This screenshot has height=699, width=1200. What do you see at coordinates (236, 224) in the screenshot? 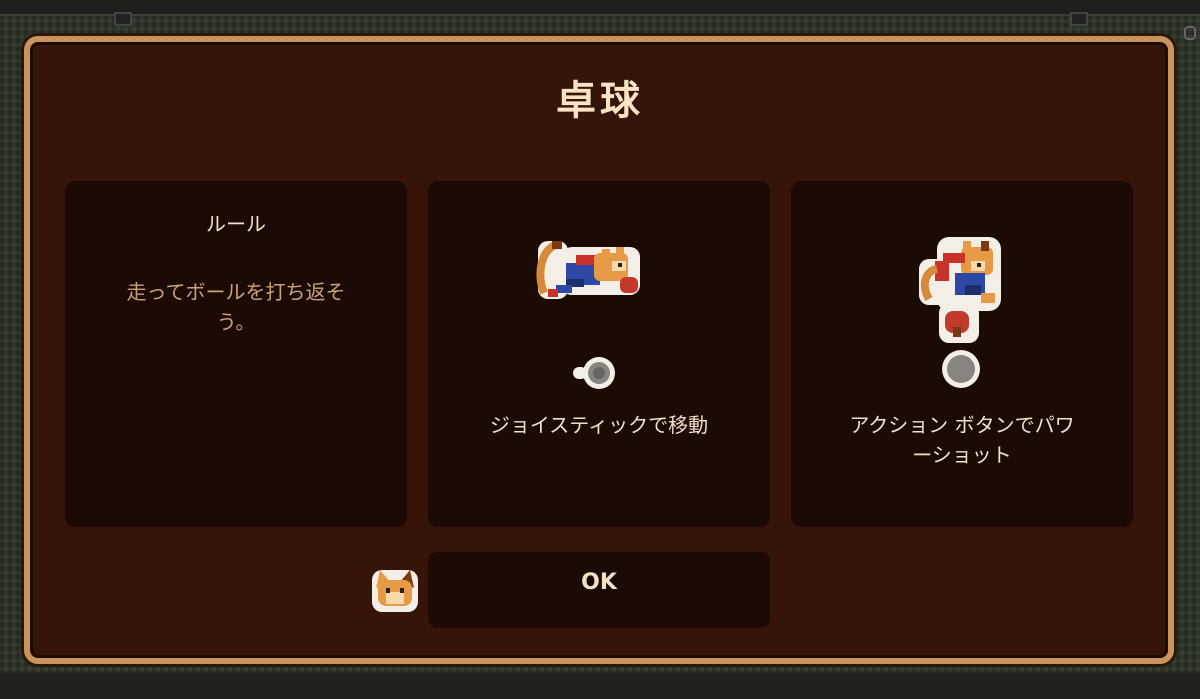
I see `rules-heading: ルール` at bounding box center [236, 224].